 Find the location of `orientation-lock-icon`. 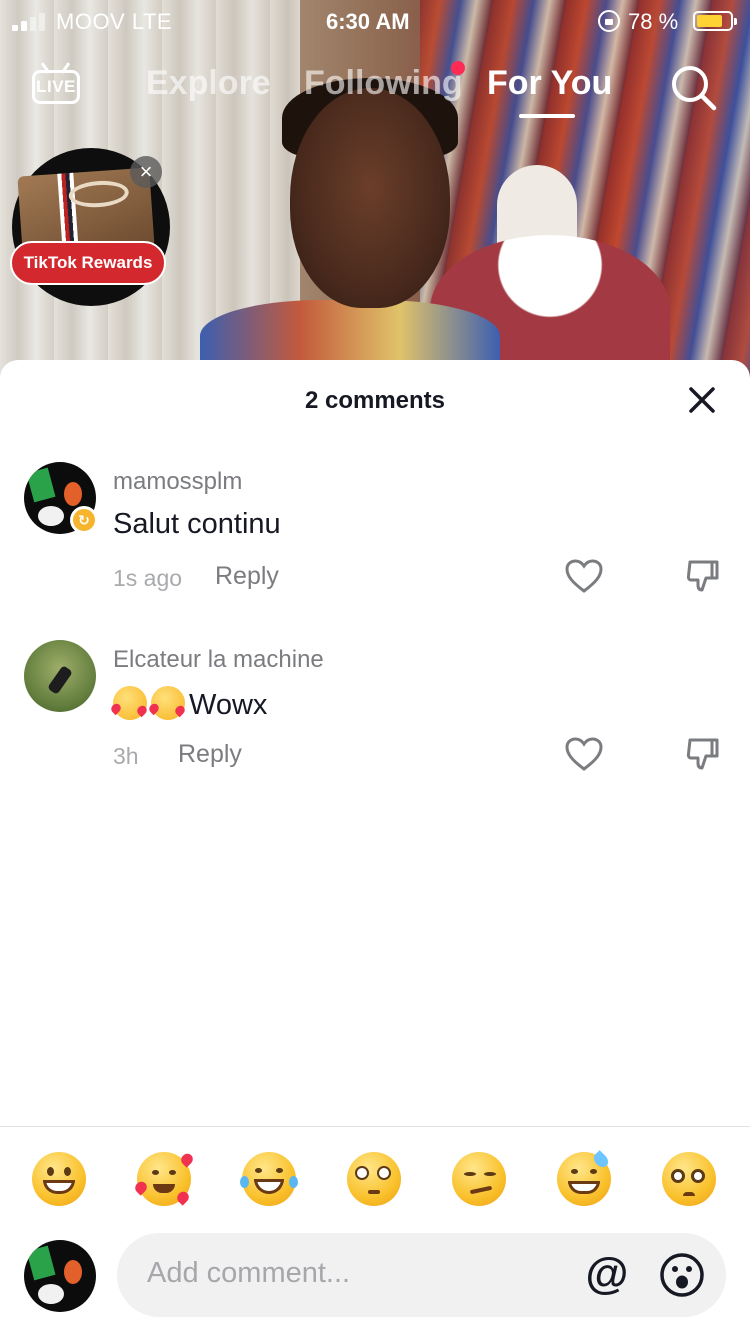

orientation-lock-icon is located at coordinates (609, 21).